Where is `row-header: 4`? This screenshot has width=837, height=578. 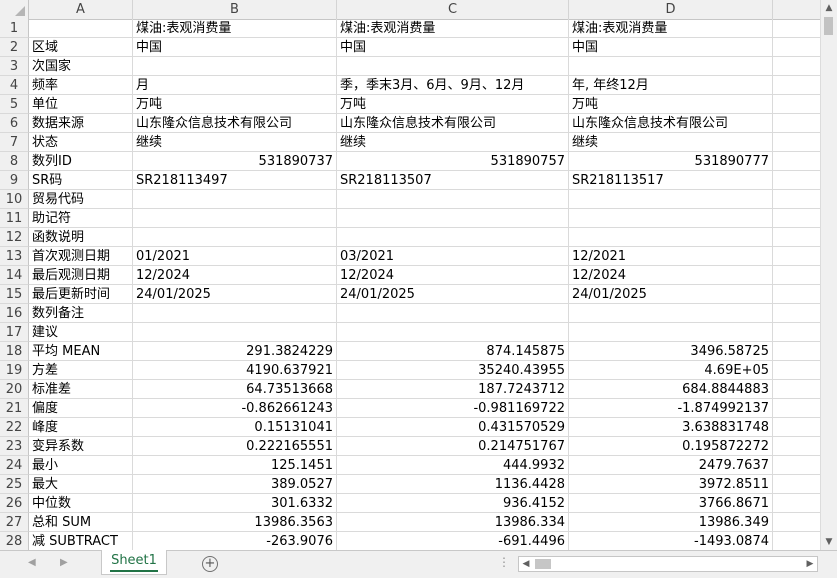 row-header: 4 is located at coordinates (14, 85).